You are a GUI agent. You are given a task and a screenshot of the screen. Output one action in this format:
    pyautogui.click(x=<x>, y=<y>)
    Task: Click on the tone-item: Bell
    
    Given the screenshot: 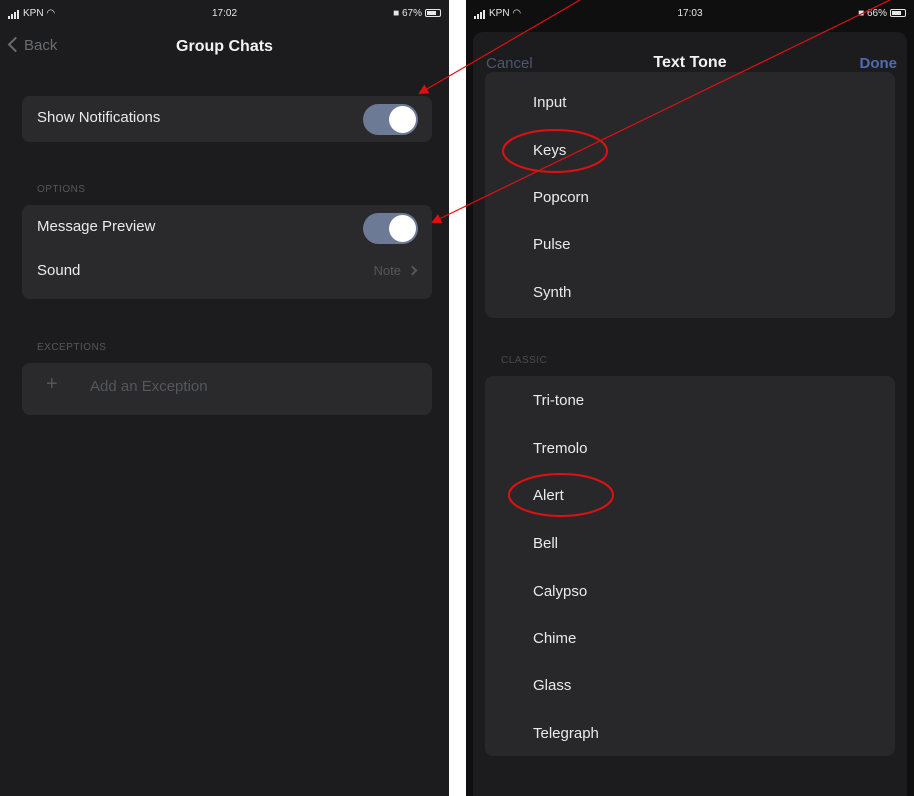 What is the action you would take?
    pyautogui.click(x=545, y=543)
    